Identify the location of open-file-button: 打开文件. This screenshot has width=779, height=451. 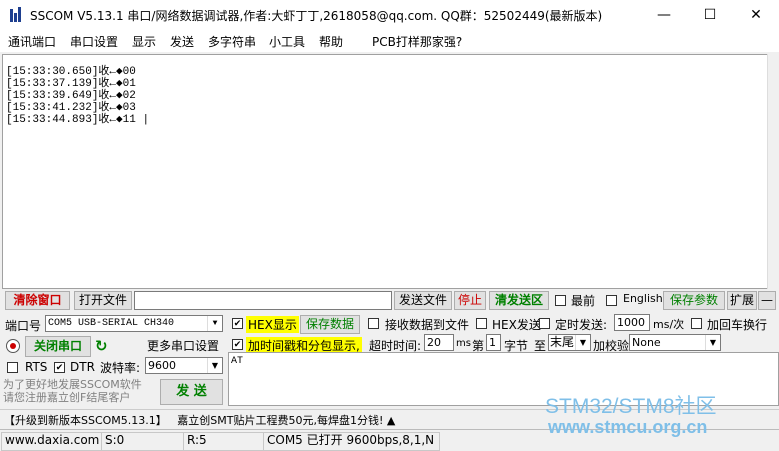
(103, 300).